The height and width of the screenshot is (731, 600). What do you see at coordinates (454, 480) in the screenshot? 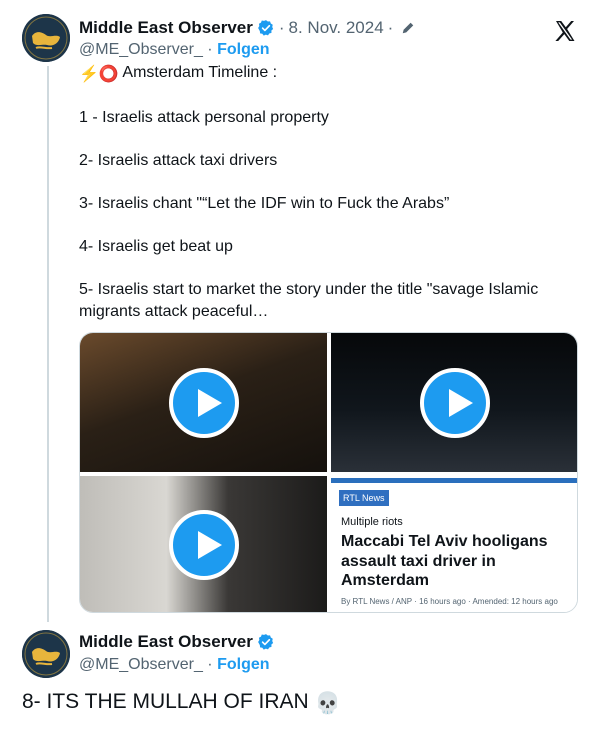
I see `news-stripe` at bounding box center [454, 480].